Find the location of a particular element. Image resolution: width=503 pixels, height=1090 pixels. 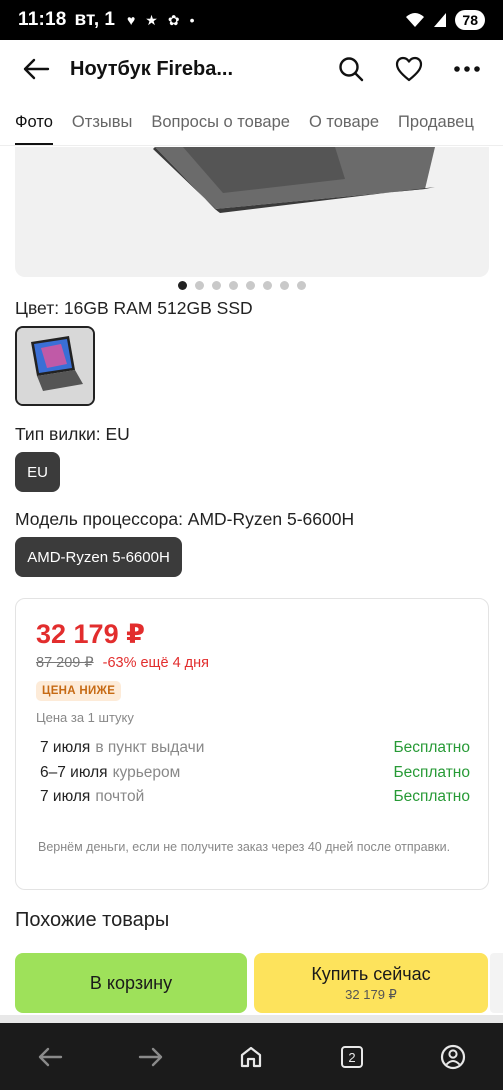

tabs-count: 2 is located at coordinates (351, 1057).